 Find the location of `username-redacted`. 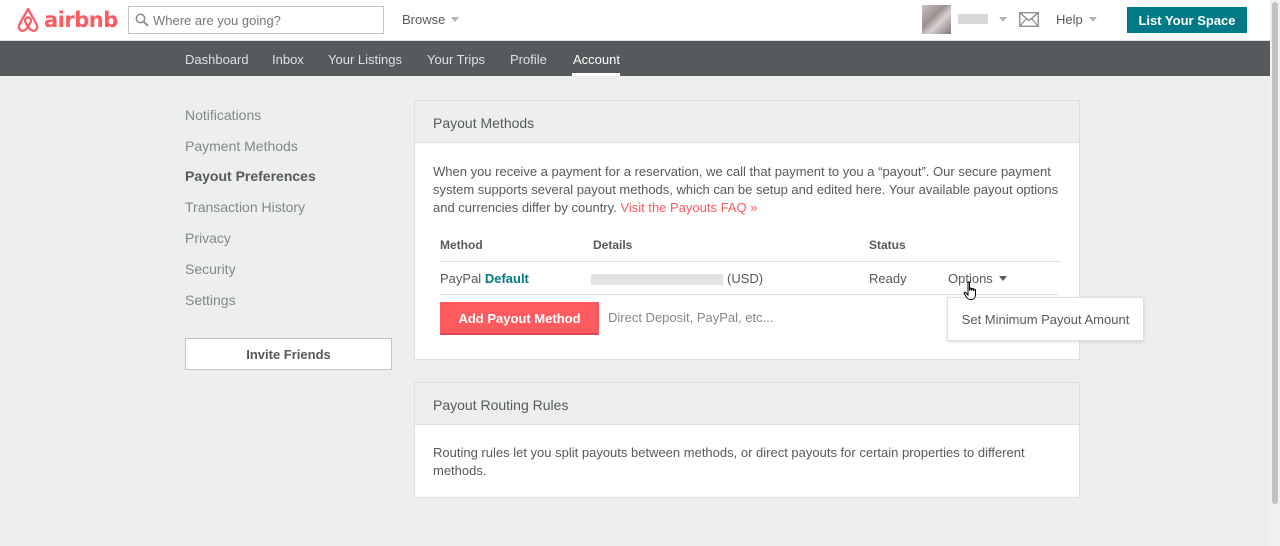

username-redacted is located at coordinates (973, 19).